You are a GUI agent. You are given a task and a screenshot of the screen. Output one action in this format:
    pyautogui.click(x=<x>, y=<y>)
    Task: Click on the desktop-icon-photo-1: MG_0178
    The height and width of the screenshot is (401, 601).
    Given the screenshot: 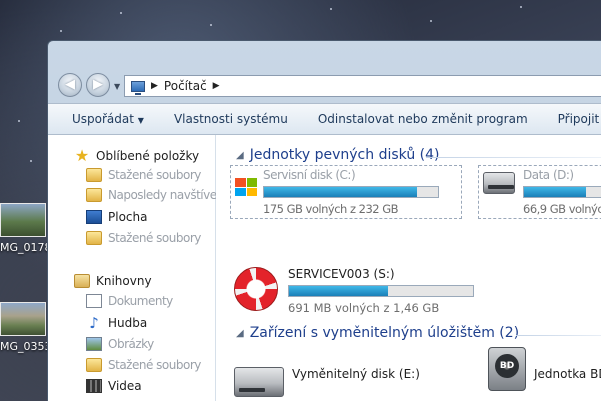 What is the action you would take?
    pyautogui.click(x=26, y=228)
    